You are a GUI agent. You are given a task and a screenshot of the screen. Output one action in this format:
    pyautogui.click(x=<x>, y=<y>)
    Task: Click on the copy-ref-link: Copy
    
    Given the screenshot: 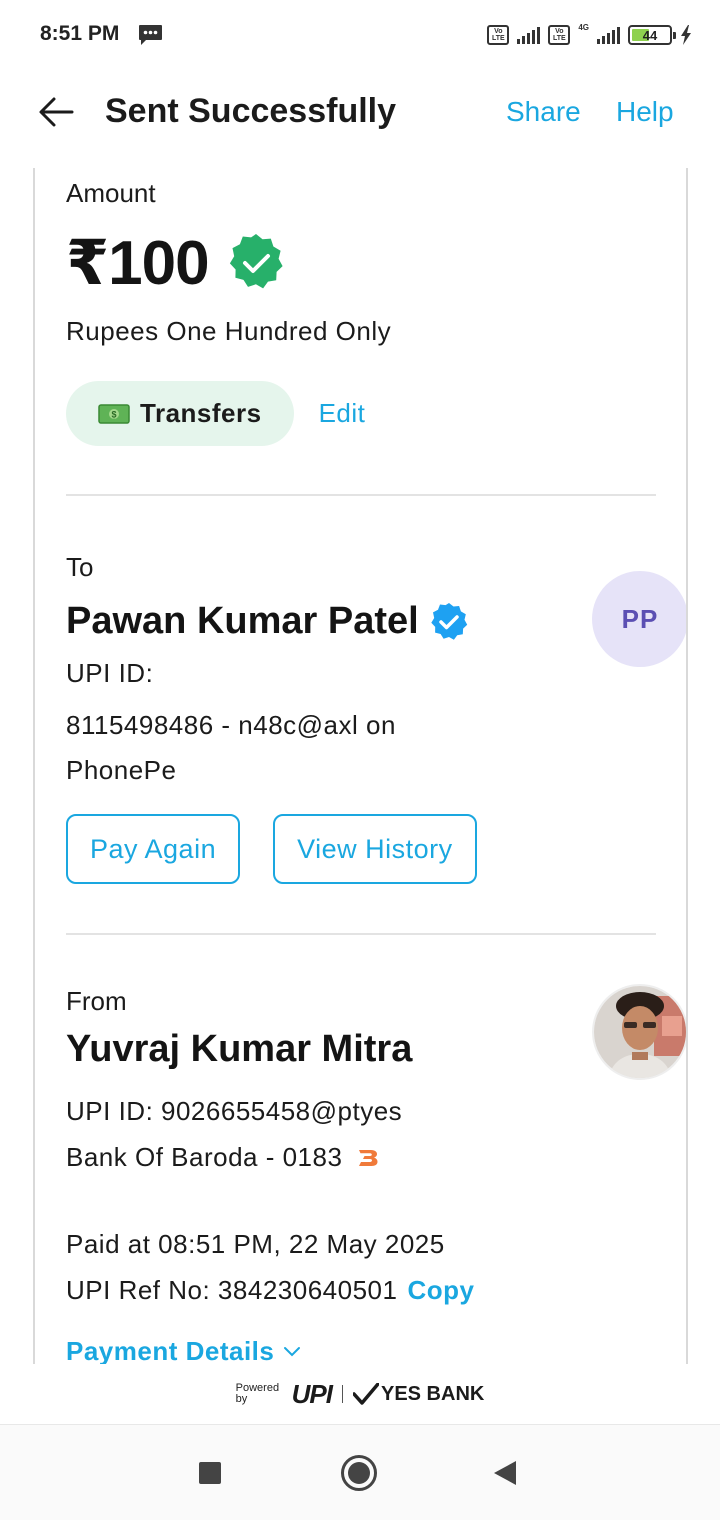 What is the action you would take?
    pyautogui.click(x=440, y=1290)
    